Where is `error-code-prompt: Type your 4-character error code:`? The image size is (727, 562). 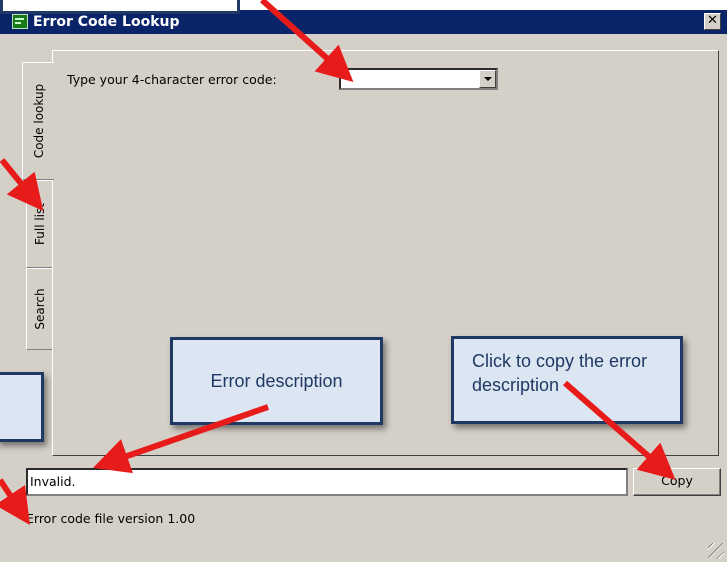
error-code-prompt: Type your 4-character error code: is located at coordinates (172, 79).